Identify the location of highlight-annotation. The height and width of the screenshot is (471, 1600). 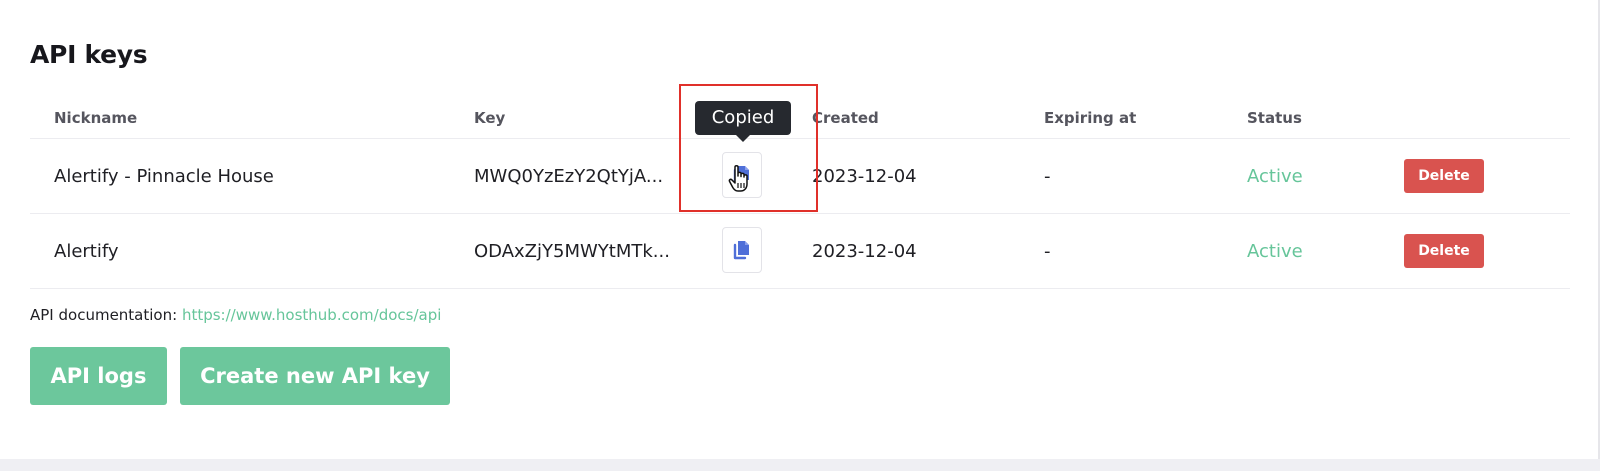
(748, 148).